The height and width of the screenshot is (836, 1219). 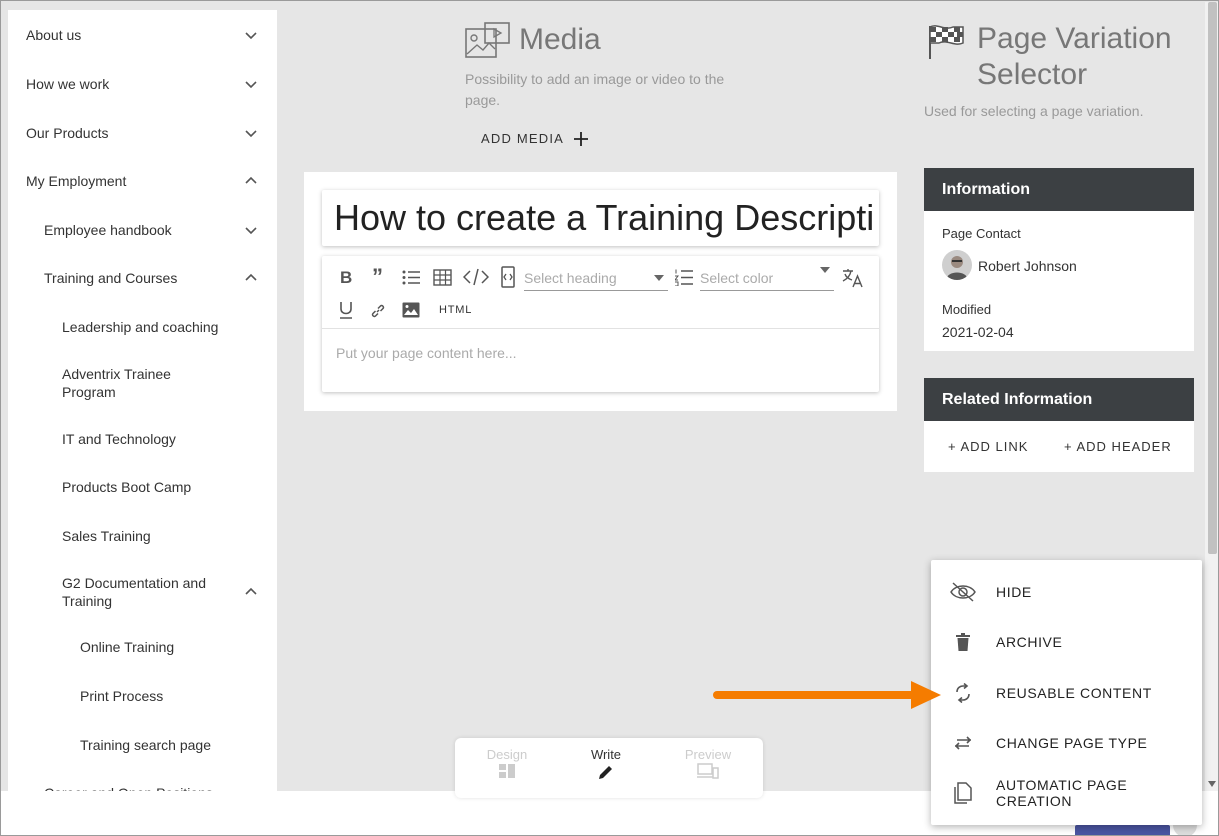 What do you see at coordinates (1074, 56) in the screenshot?
I see `variation-title: Page Variation Selector` at bounding box center [1074, 56].